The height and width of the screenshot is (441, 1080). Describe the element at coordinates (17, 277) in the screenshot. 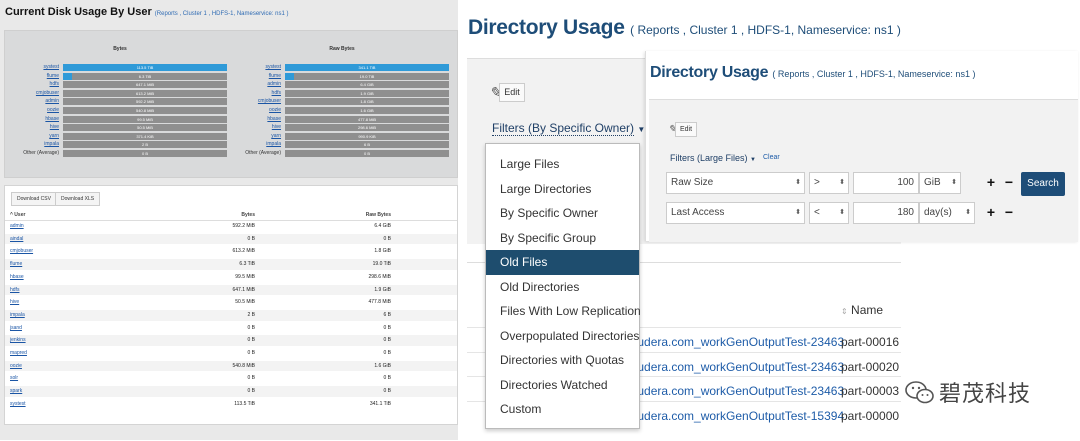

I see `user-link: hbase` at that location.